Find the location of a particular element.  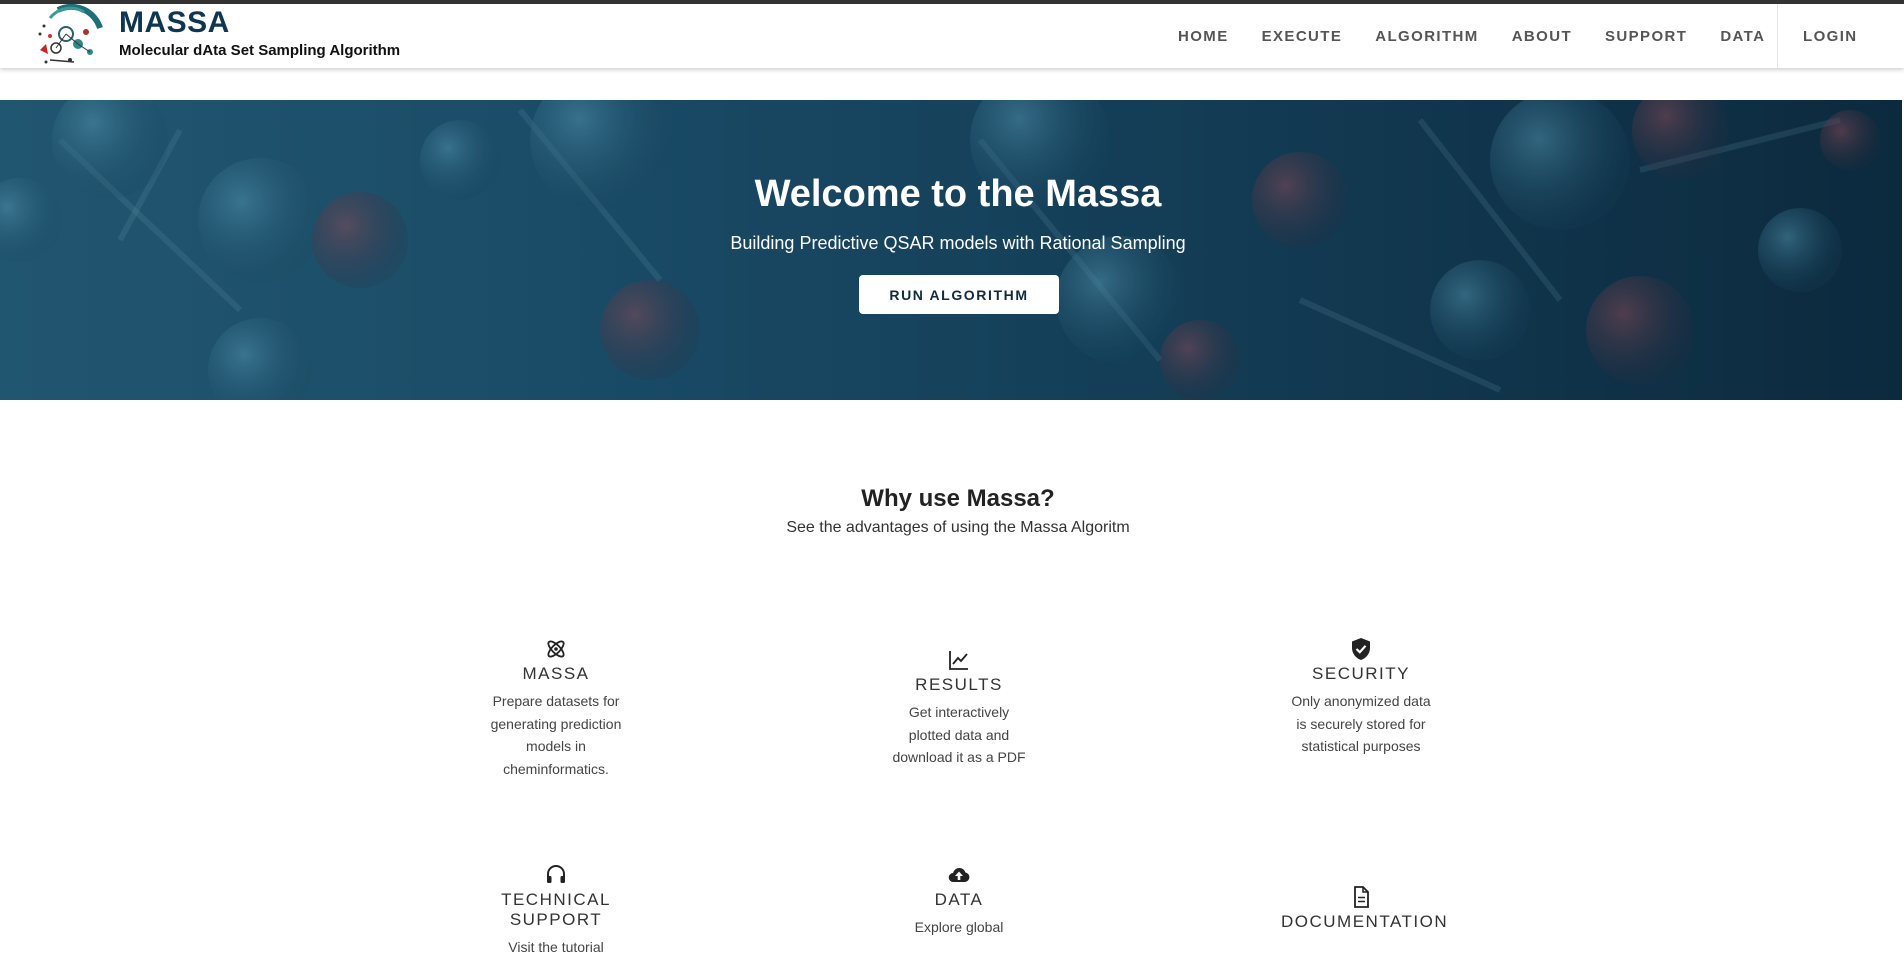

feature-title: DATA is located at coordinates (959, 899).